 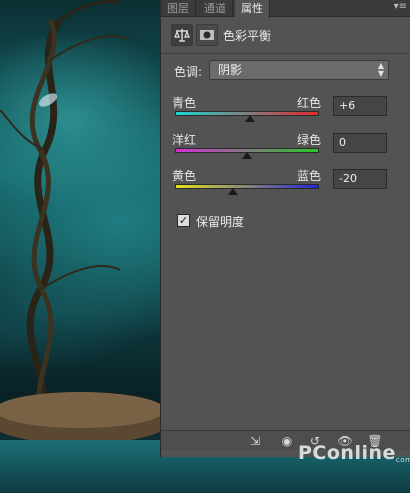 I want to click on preserve-luminosity-label: 保留明度, so click(x=220, y=222).